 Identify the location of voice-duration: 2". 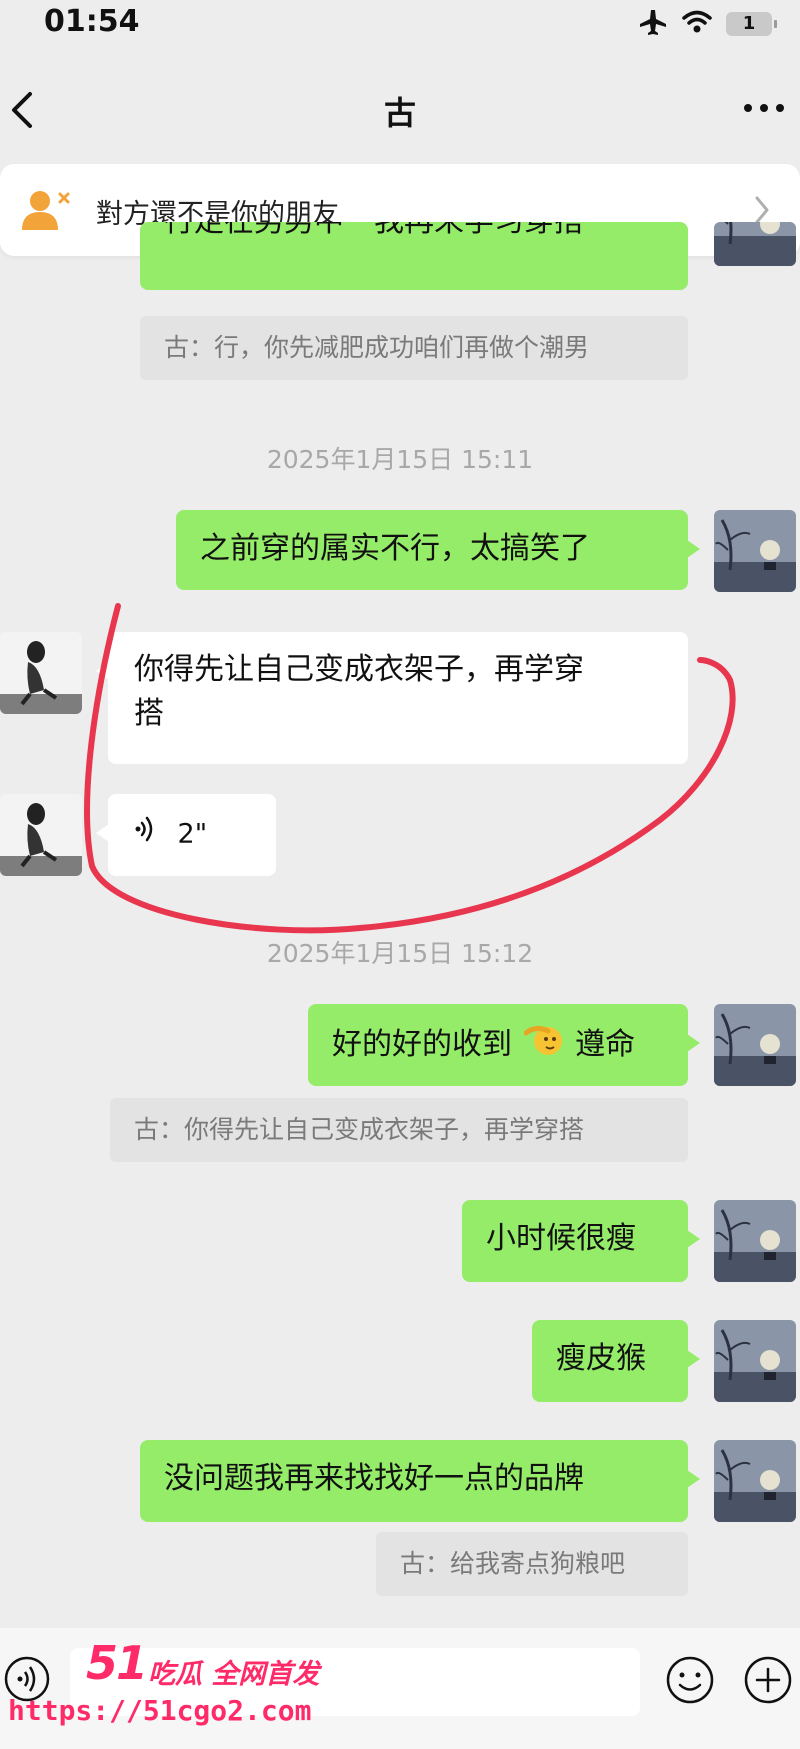
(192, 834).